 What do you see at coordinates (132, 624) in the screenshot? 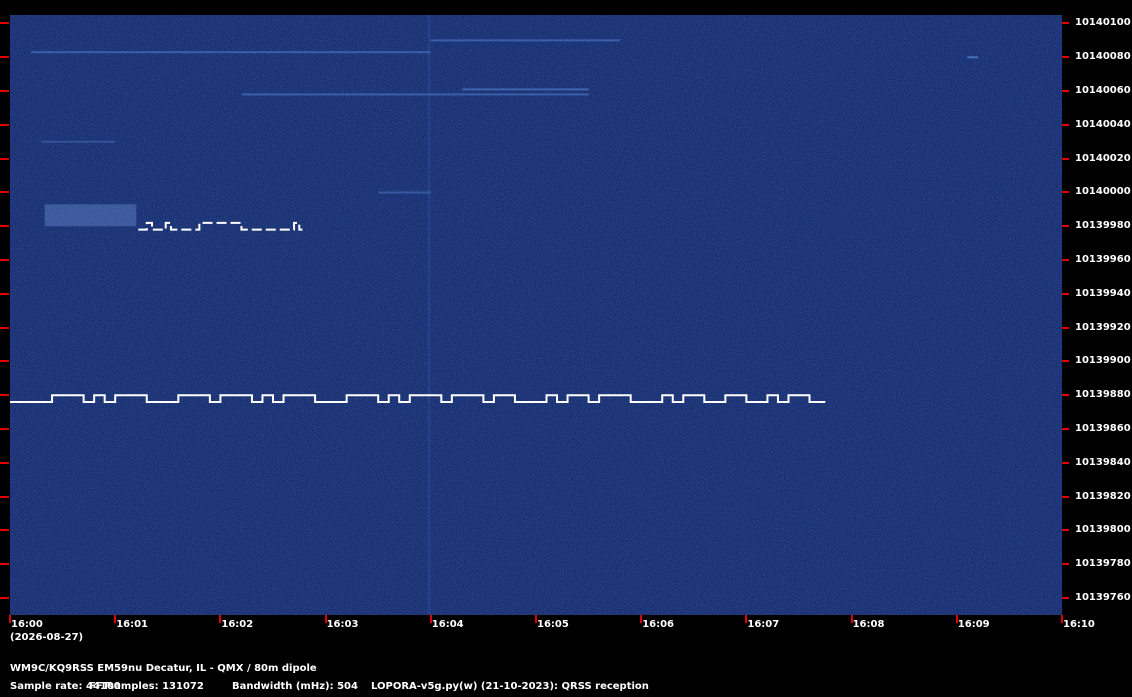
I see `x-tick-label: 16:01` at bounding box center [132, 624].